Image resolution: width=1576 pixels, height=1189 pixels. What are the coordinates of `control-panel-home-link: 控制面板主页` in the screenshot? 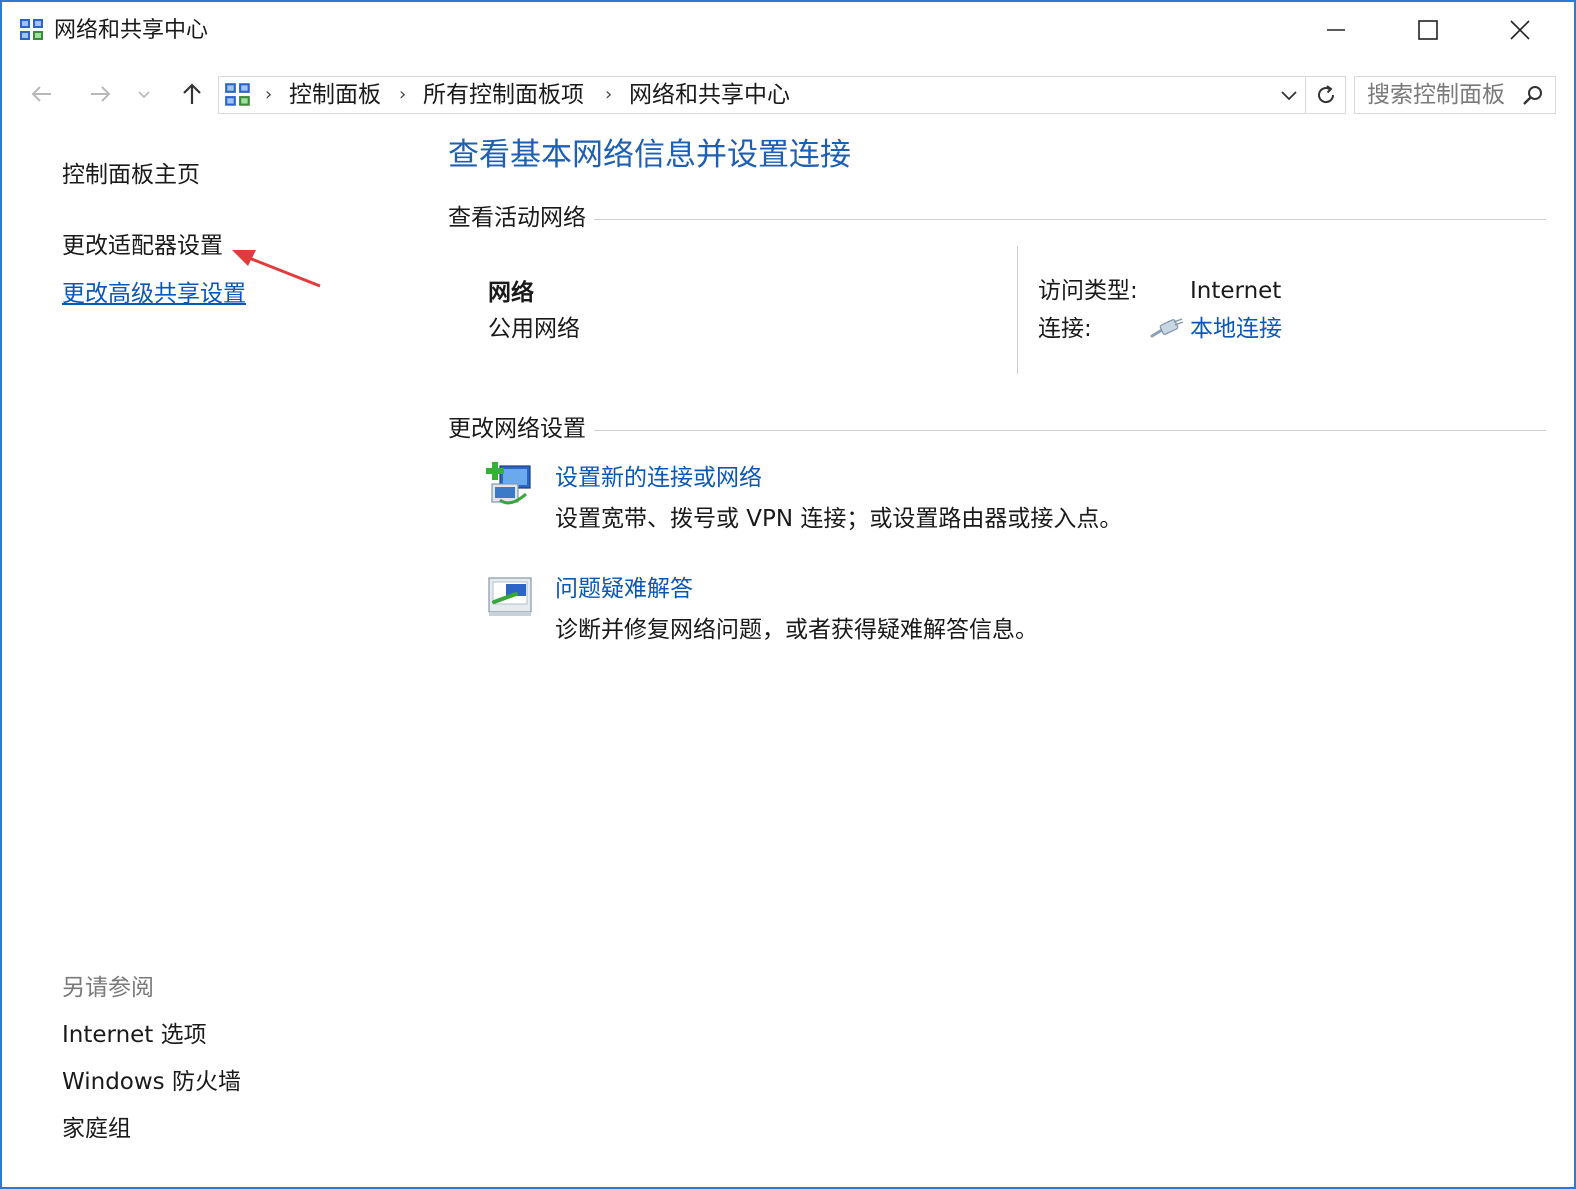 It's located at (131, 175).